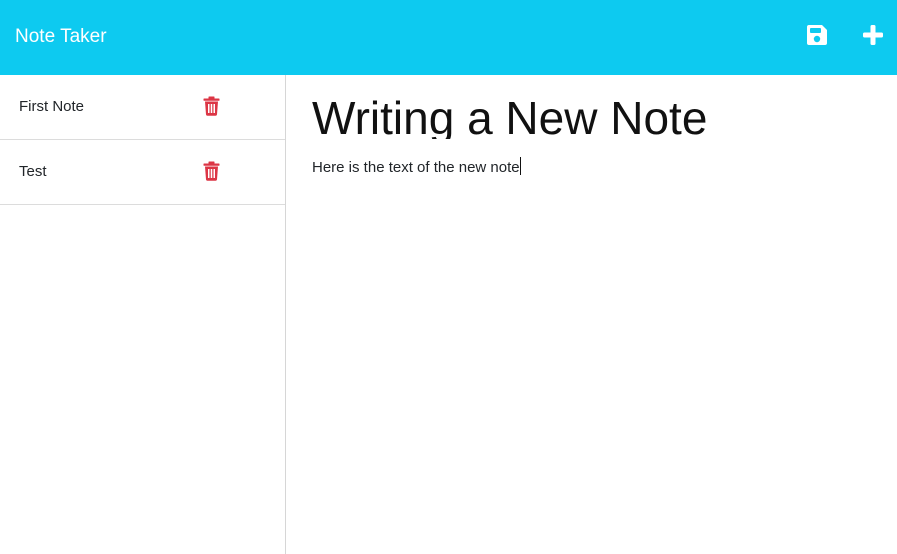 The height and width of the screenshot is (554, 897). I want to click on save-icon, so click(817, 35).